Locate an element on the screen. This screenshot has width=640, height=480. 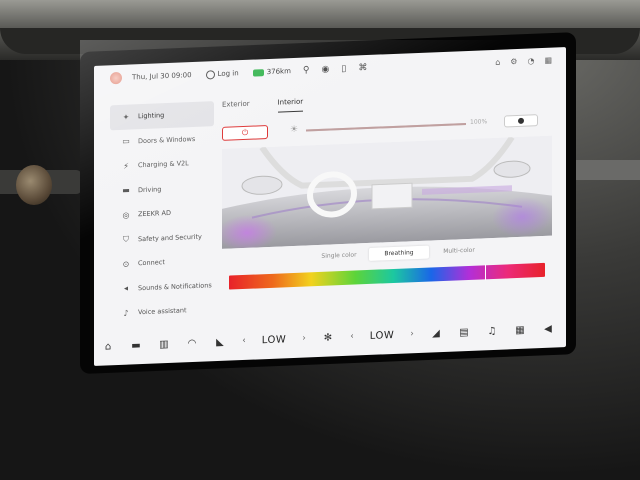
ambient-sync-toggle is located at coordinates (521, 121).